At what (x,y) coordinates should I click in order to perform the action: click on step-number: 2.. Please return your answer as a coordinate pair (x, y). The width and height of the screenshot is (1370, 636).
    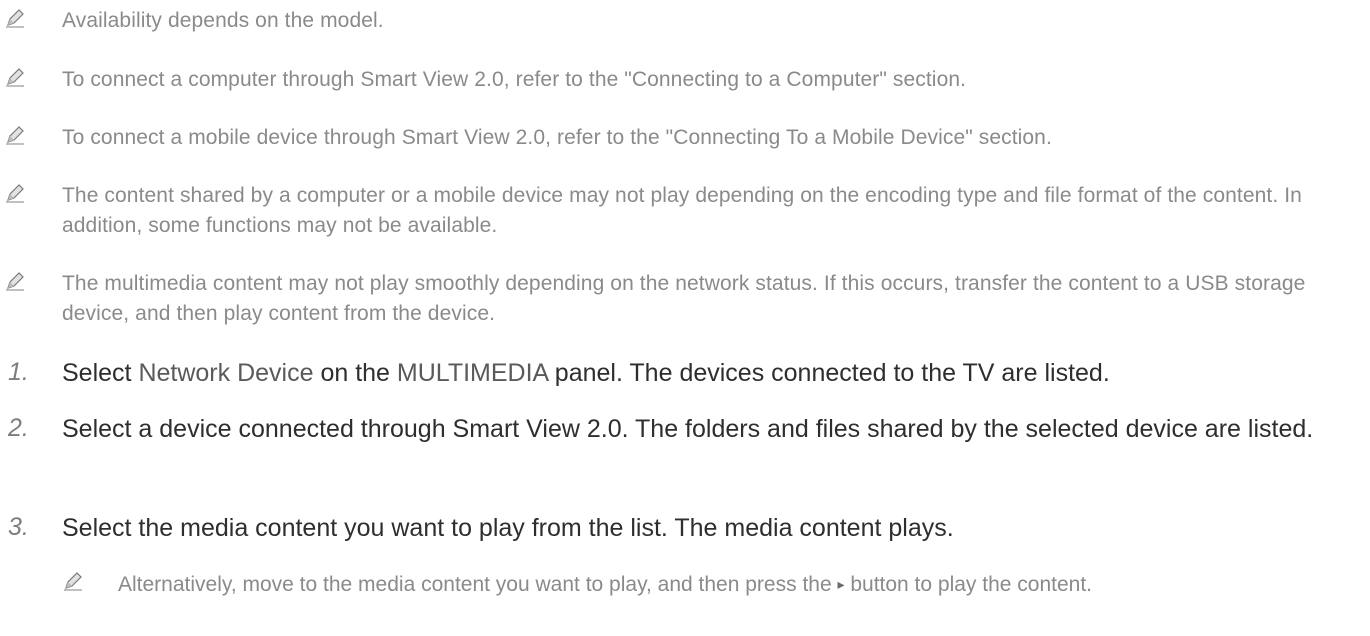
    Looking at the image, I should click on (18, 428).